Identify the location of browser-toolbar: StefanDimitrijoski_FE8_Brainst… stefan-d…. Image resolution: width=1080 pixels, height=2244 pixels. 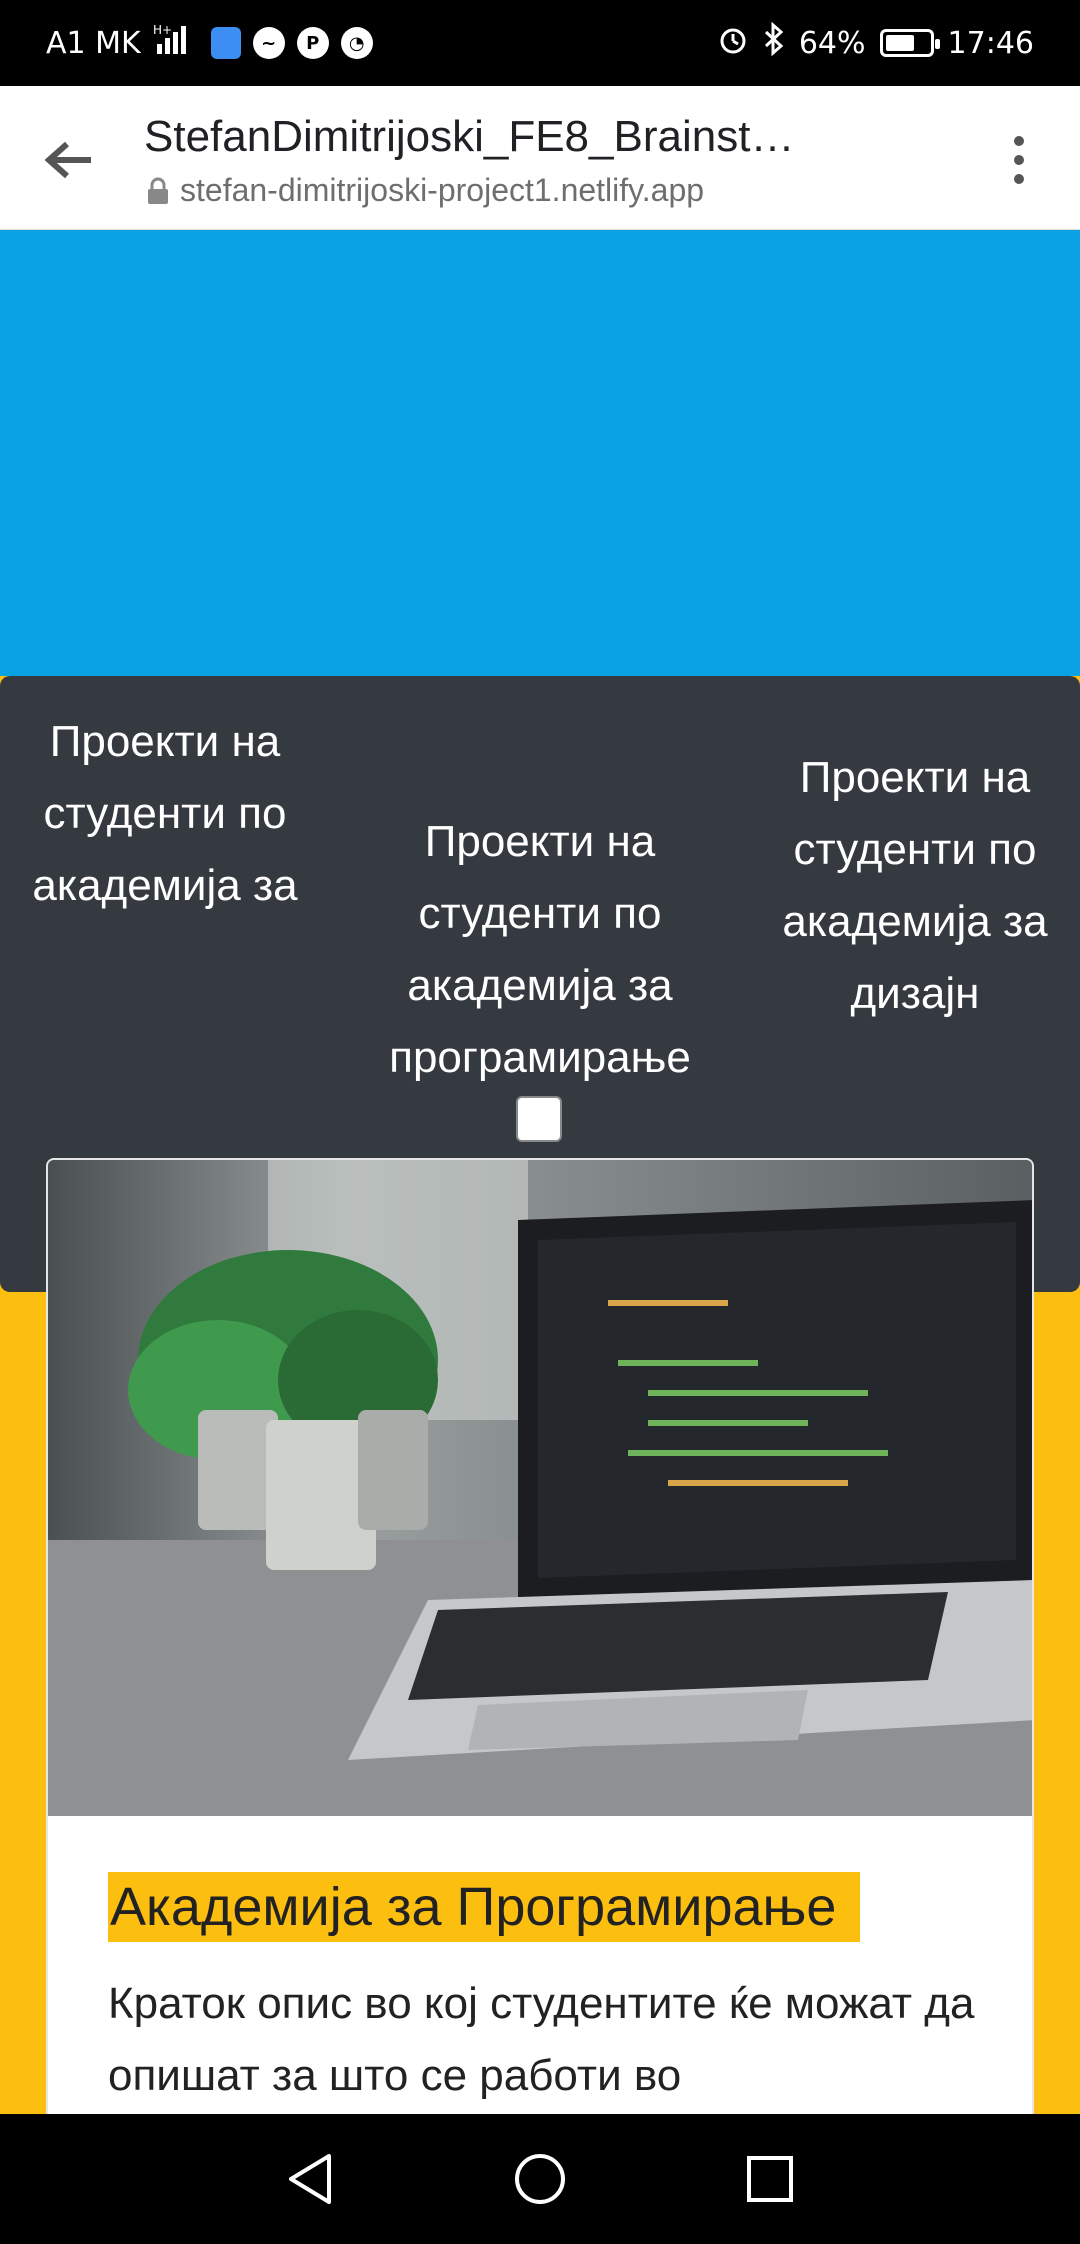
(540, 158).